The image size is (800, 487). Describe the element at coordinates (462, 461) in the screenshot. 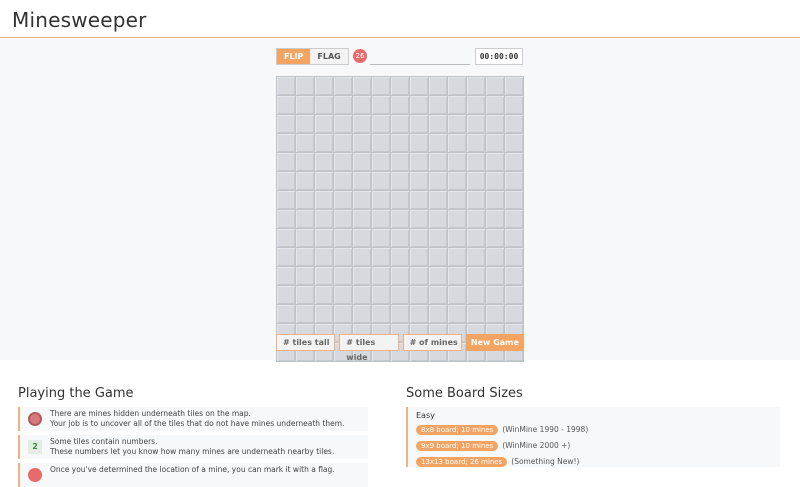

I see `size-preset-button: 13x13 board; 26 mines` at that location.